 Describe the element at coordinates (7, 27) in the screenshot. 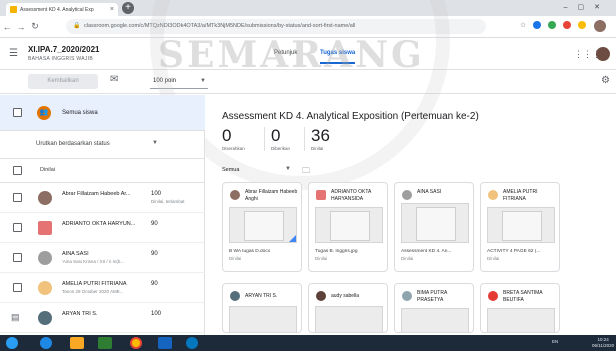

I see `back-arrow-icon: ←` at that location.